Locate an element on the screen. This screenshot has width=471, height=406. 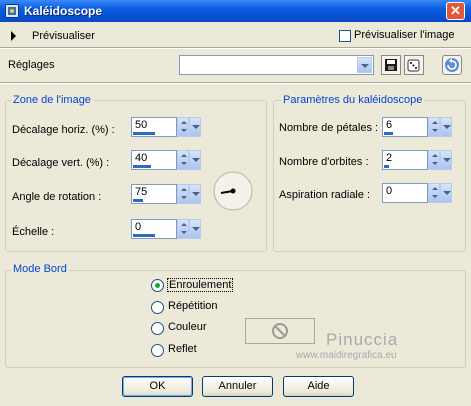
radio-reflect is located at coordinates (157, 350).